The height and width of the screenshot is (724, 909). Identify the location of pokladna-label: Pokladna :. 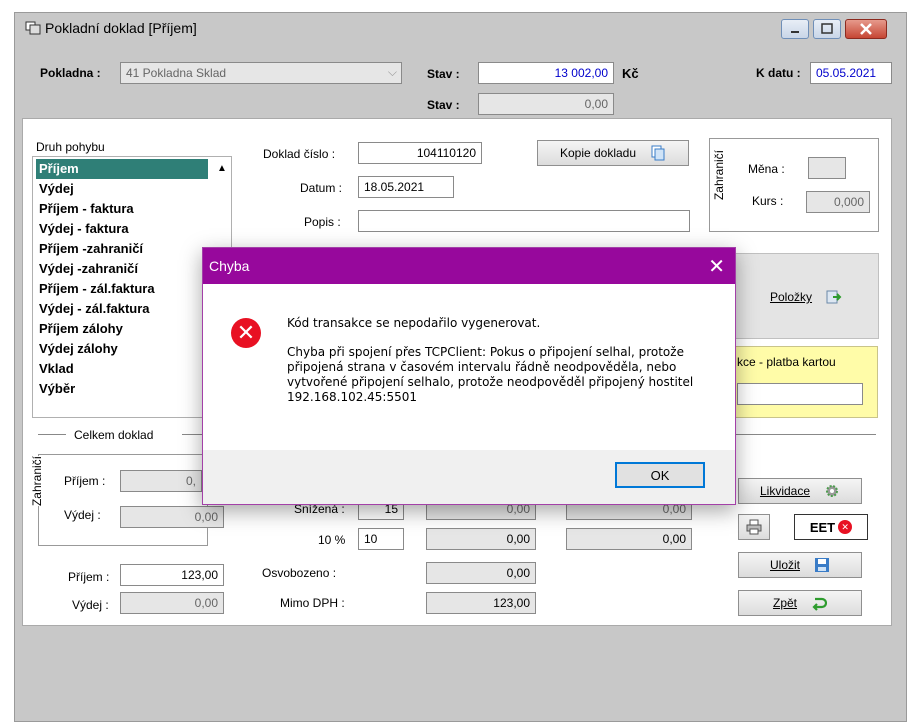
(70, 73).